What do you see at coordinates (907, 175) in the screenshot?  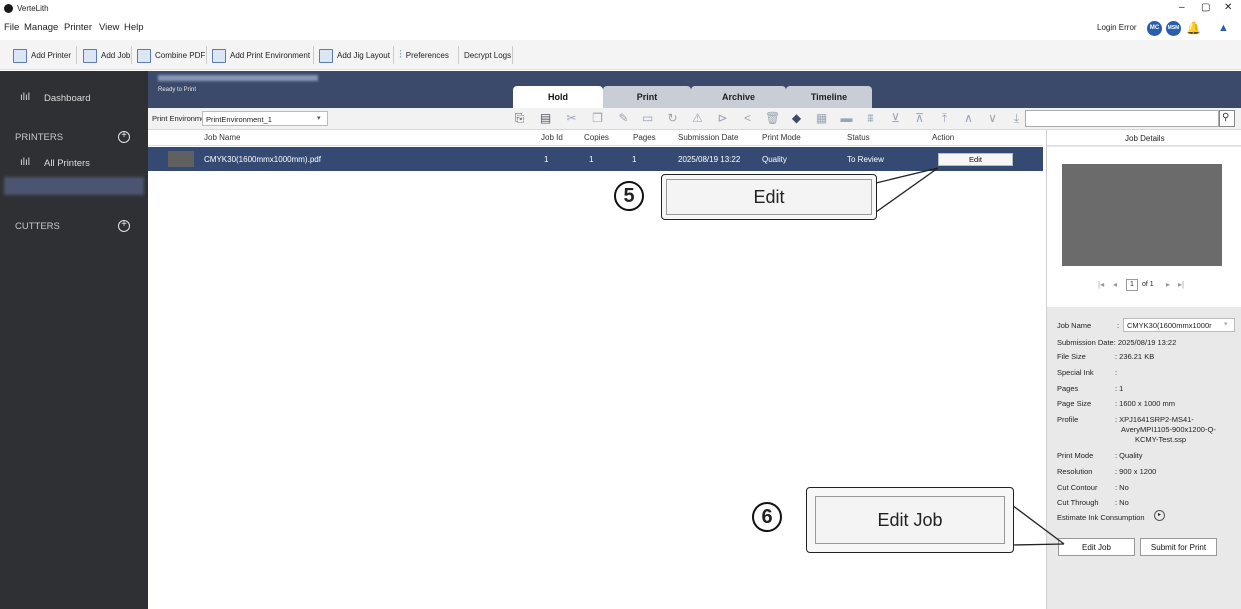 I see `callout-5-line-top` at bounding box center [907, 175].